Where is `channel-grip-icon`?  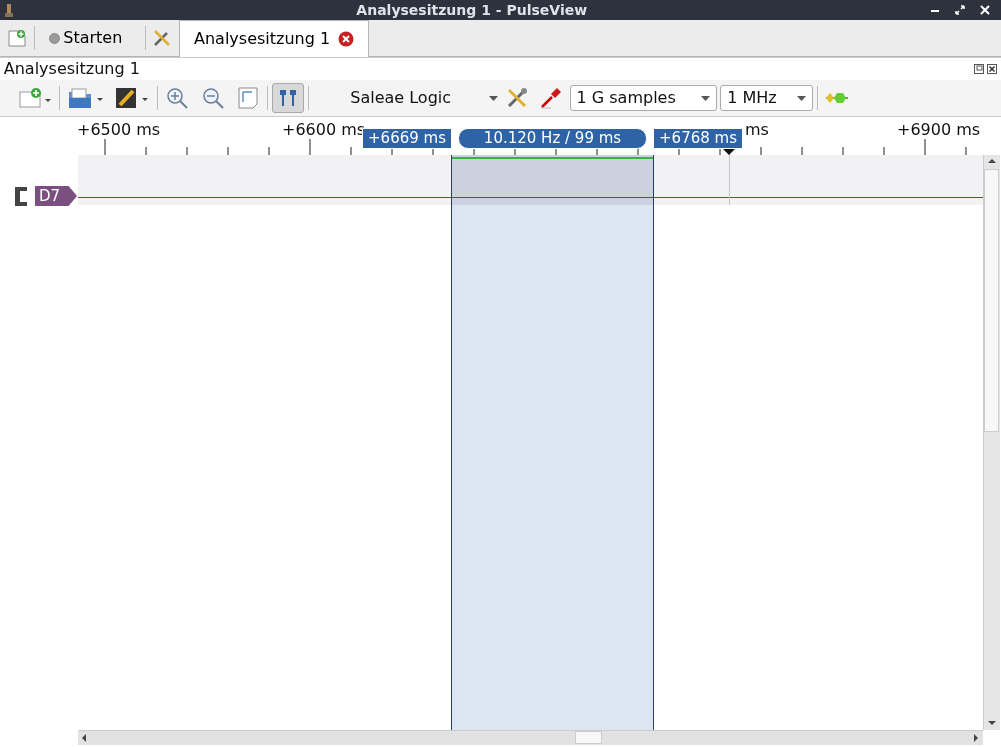
channel-grip-icon is located at coordinates (21, 196).